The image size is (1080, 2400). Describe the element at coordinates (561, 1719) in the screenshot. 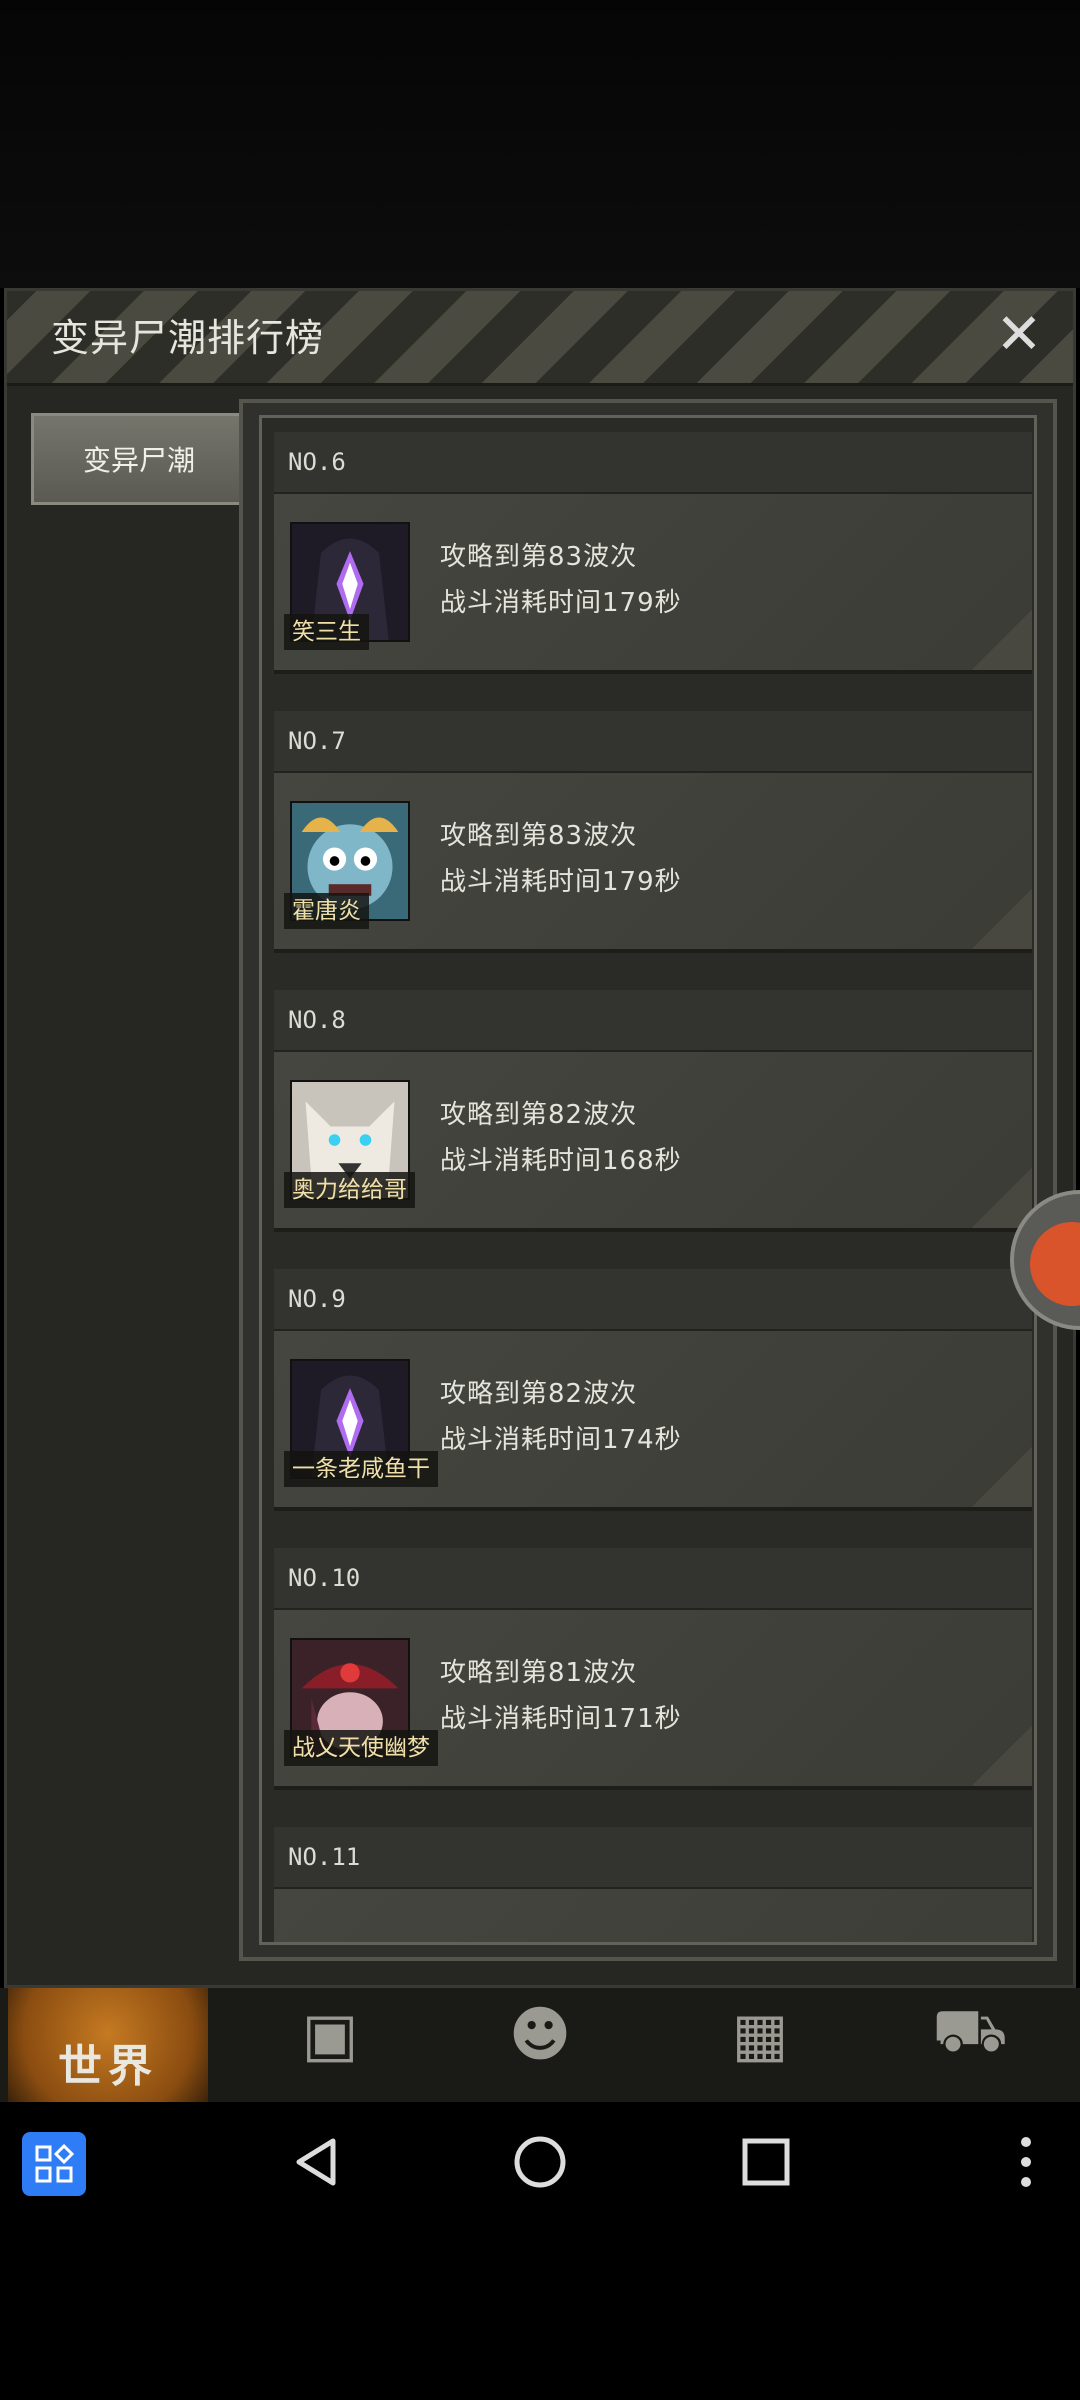

I see `battle-time-text: 战斗消耗时间171秒` at that location.